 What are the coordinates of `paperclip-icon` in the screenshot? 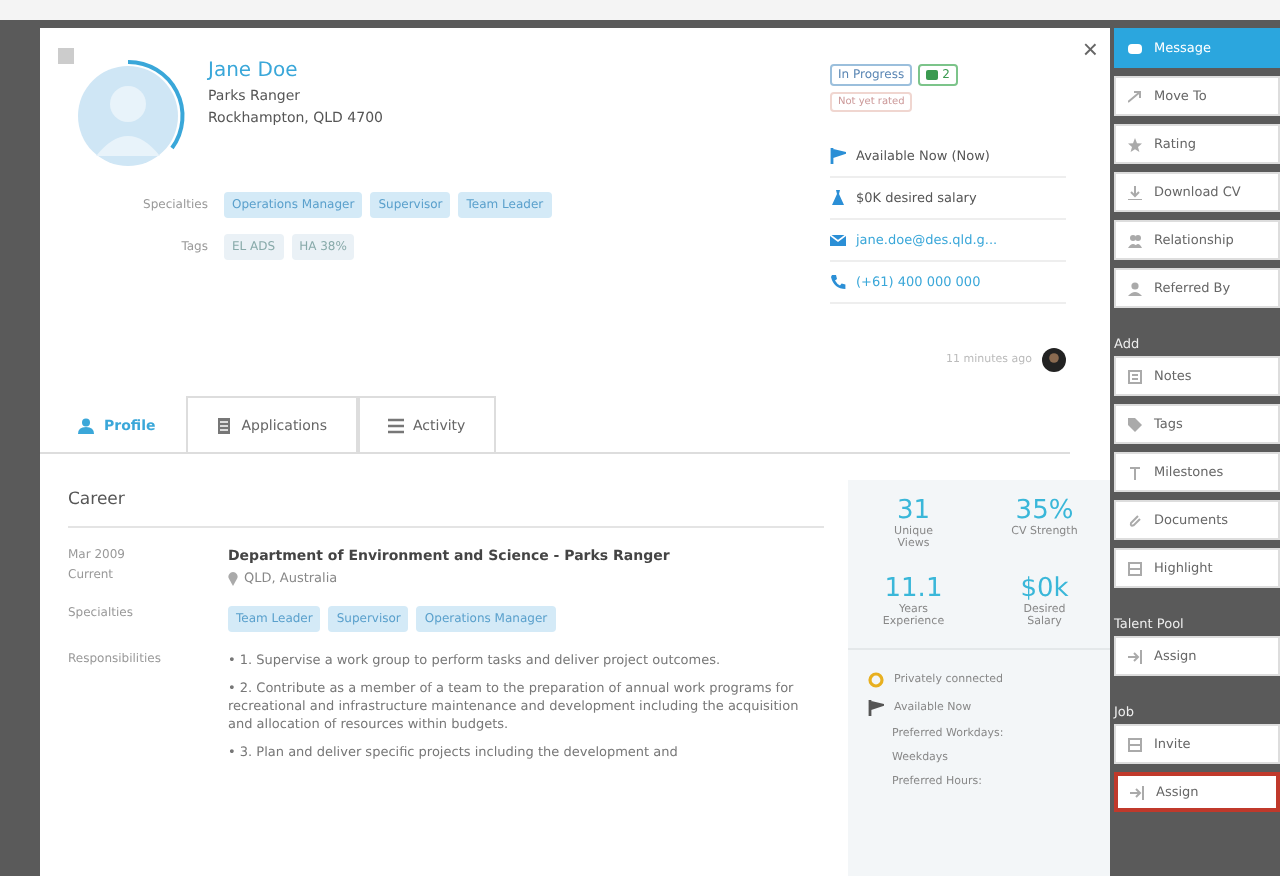 It's located at (1135, 520).